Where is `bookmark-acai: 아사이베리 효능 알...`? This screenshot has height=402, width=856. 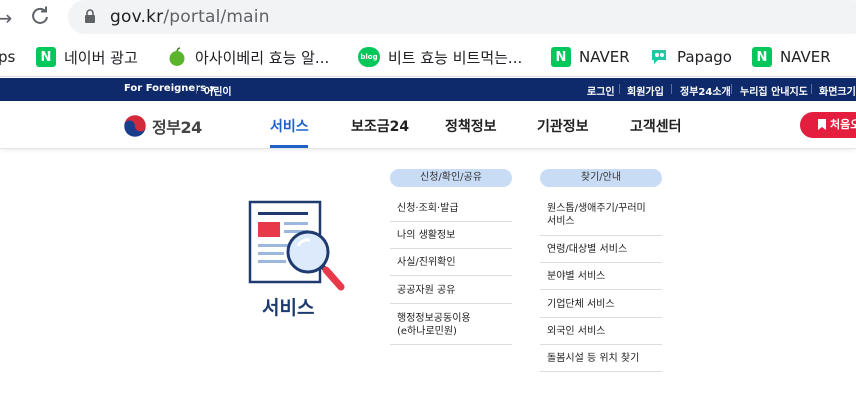 bookmark-acai: 아사이베리 효능 알... is located at coordinates (248, 57).